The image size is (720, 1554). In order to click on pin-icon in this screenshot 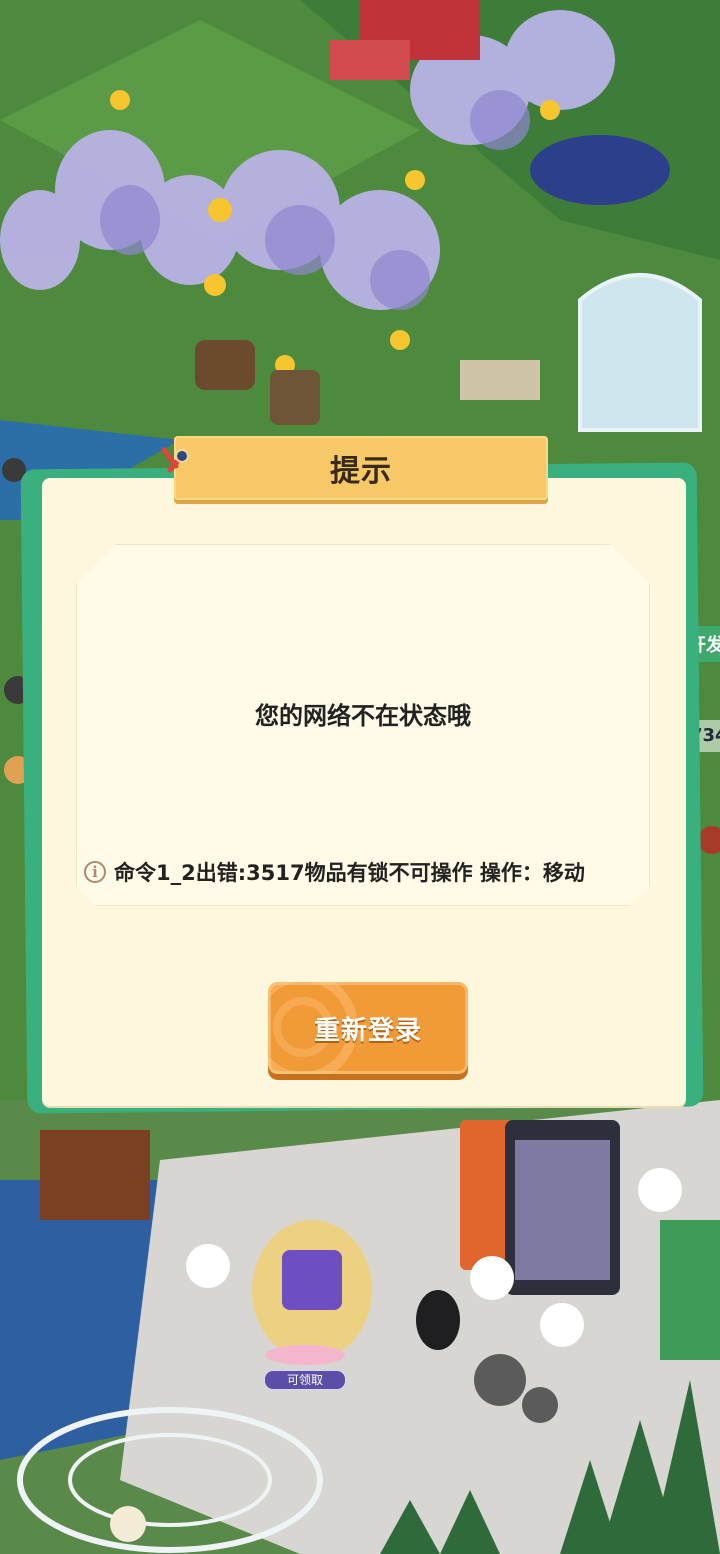, I will do `click(175, 460)`.